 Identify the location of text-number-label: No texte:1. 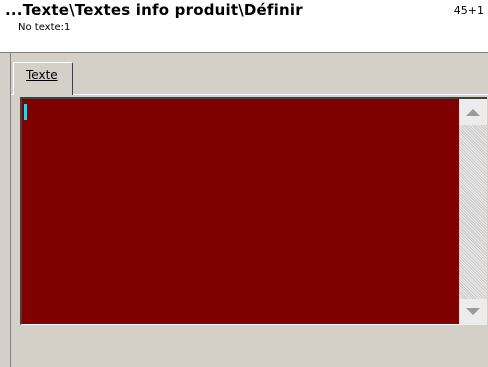
(44, 27).